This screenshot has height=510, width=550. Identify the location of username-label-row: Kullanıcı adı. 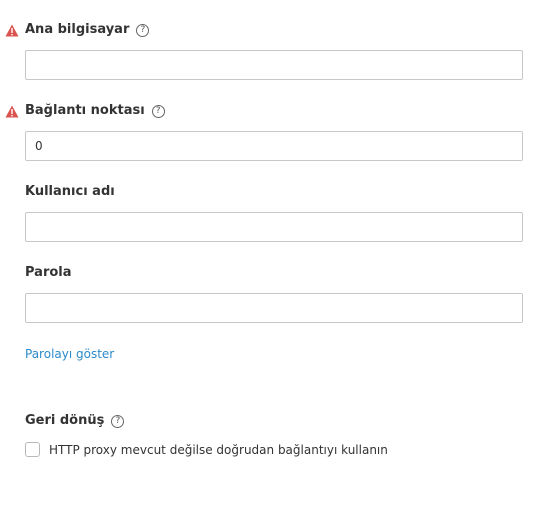
(70, 192).